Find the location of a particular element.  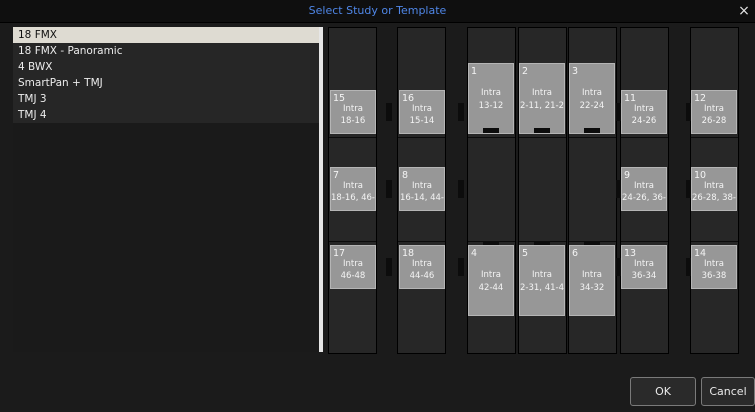

list-item-tmj-3: TMJ 3 is located at coordinates (166, 99).